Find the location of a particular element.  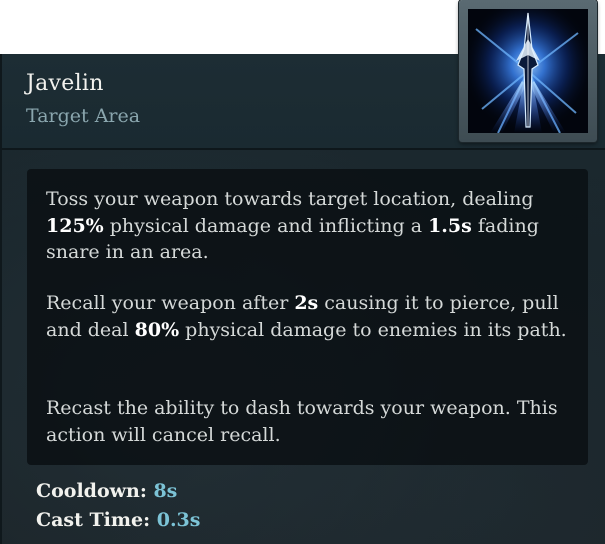

cooldown-label: Cooldown: is located at coordinates (91, 491).